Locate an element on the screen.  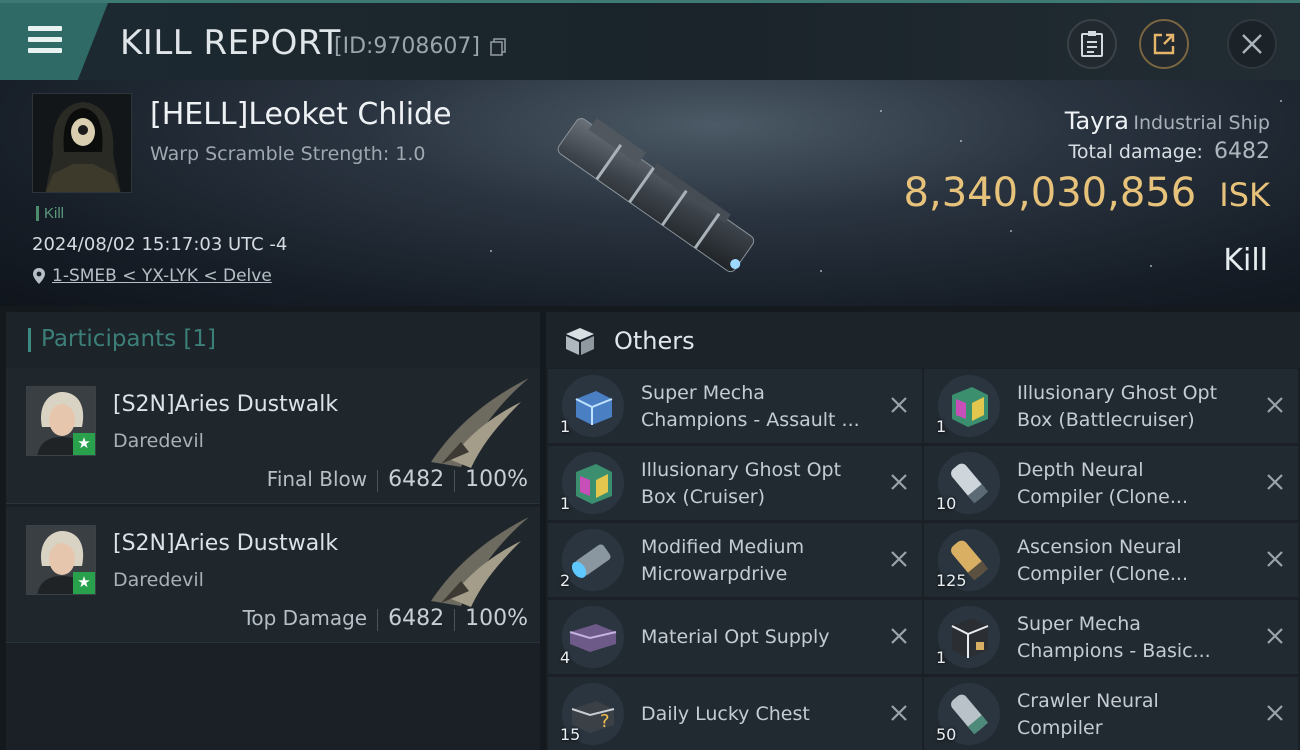
participant-percent: 100% is located at coordinates (496, 618).